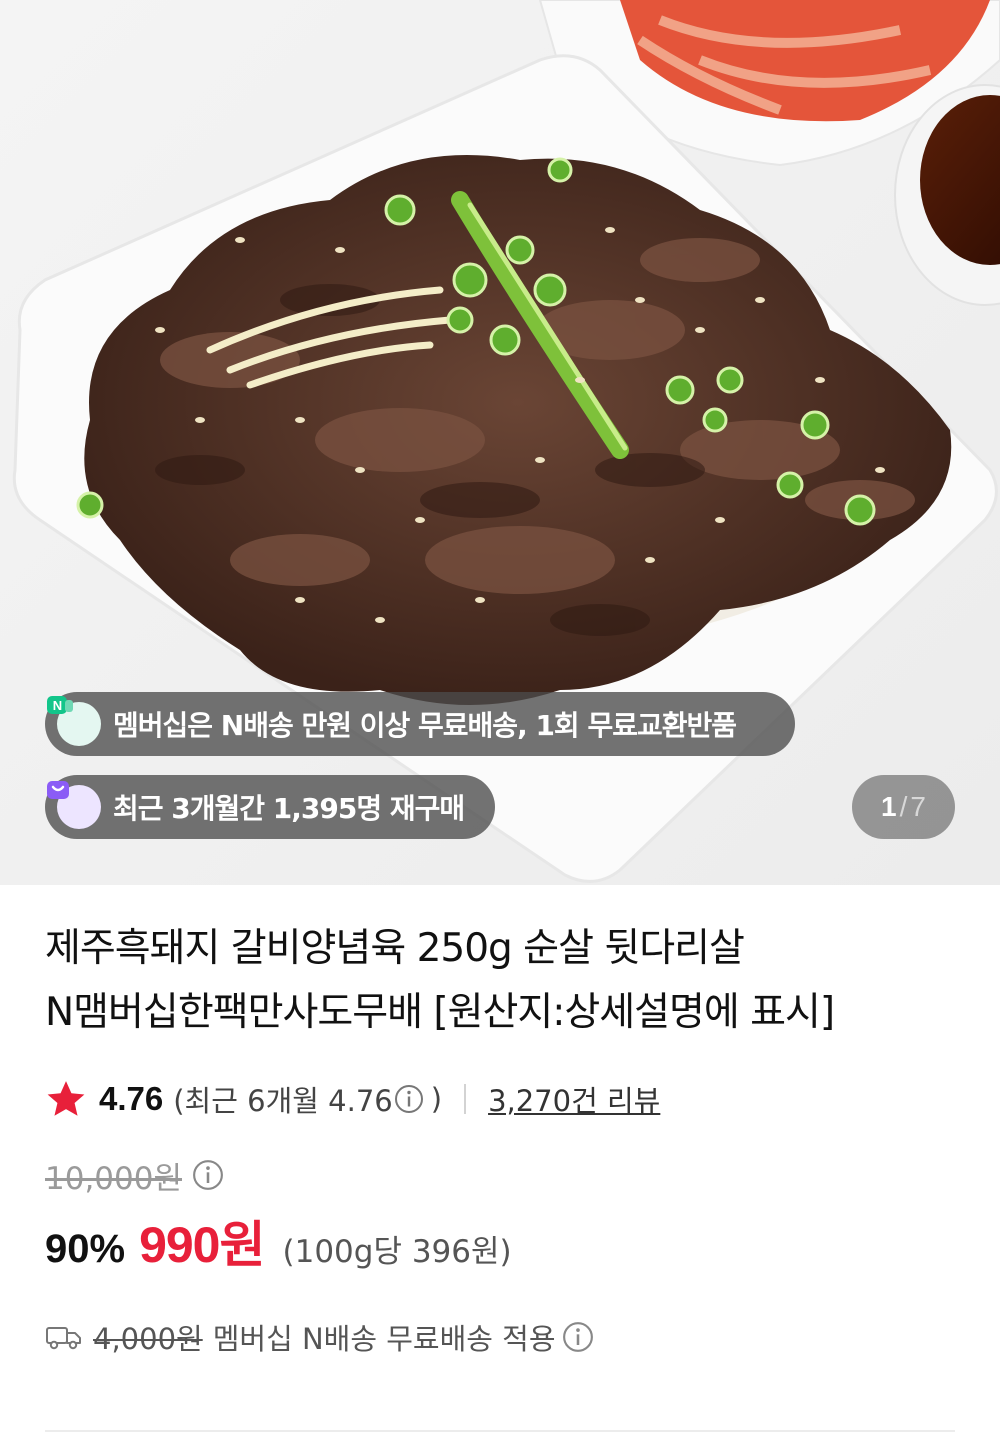  I want to click on svg-text: N, so click(57, 705).